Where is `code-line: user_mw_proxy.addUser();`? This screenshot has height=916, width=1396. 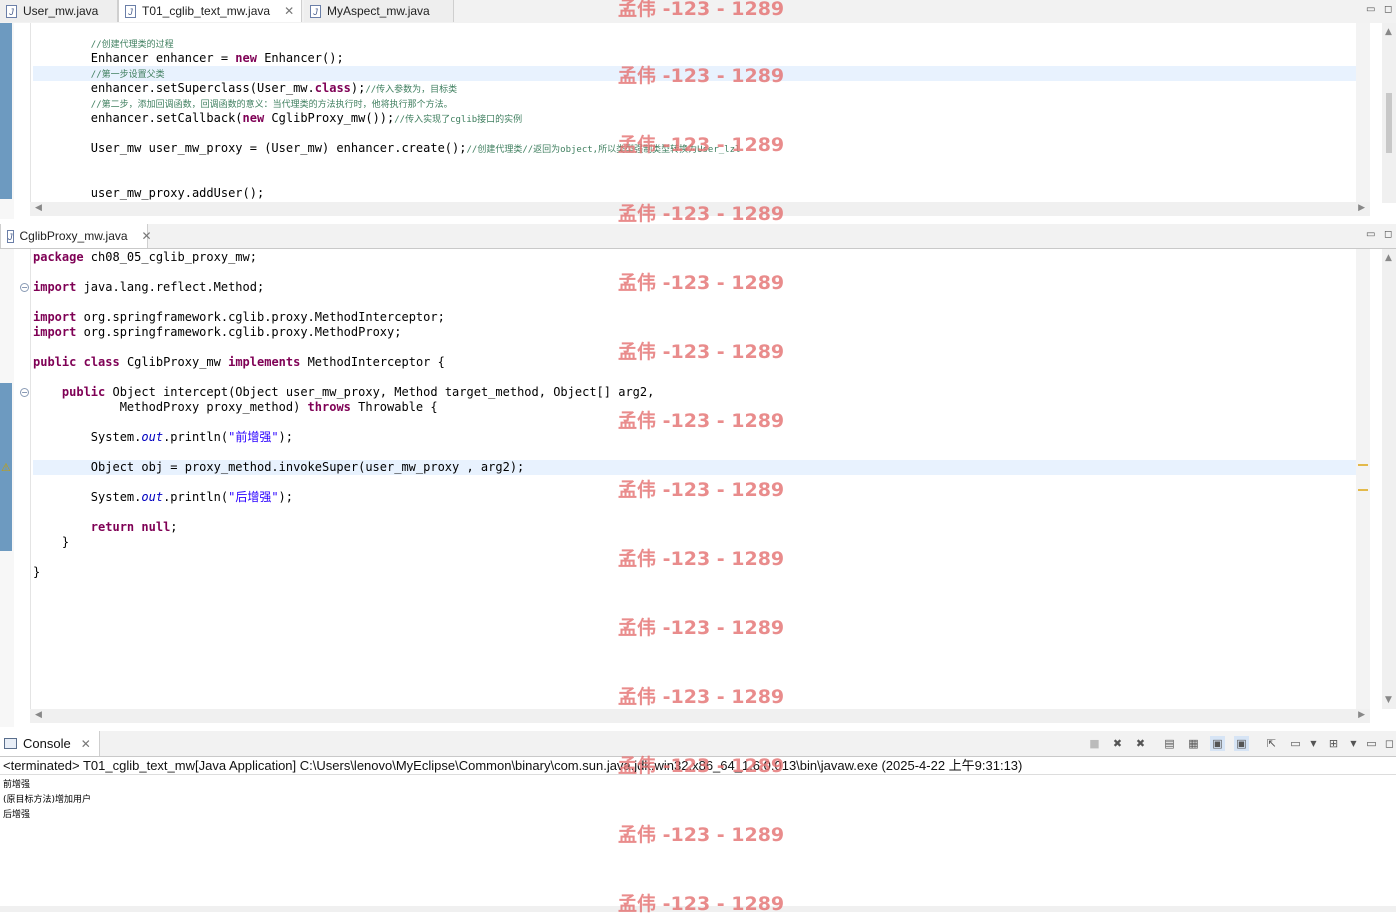 code-line: user_mw_proxy.addUser(); is located at coordinates (386, 193).